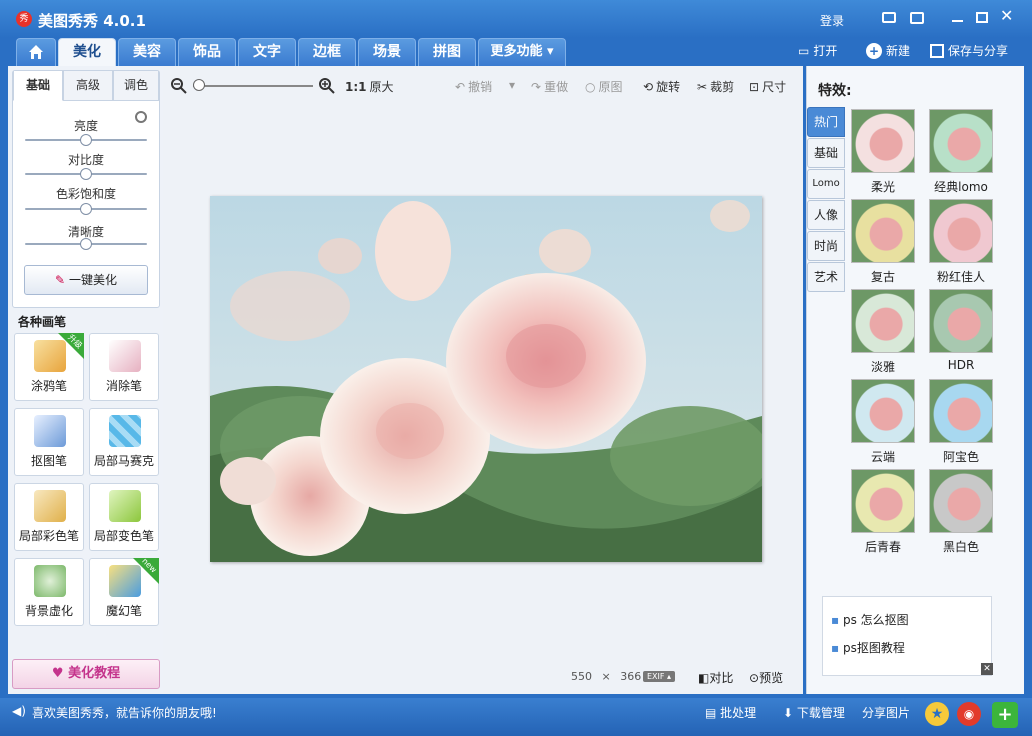 The height and width of the screenshot is (736, 1032). I want to click on undo-dropdown-icon: ▾, so click(512, 85).